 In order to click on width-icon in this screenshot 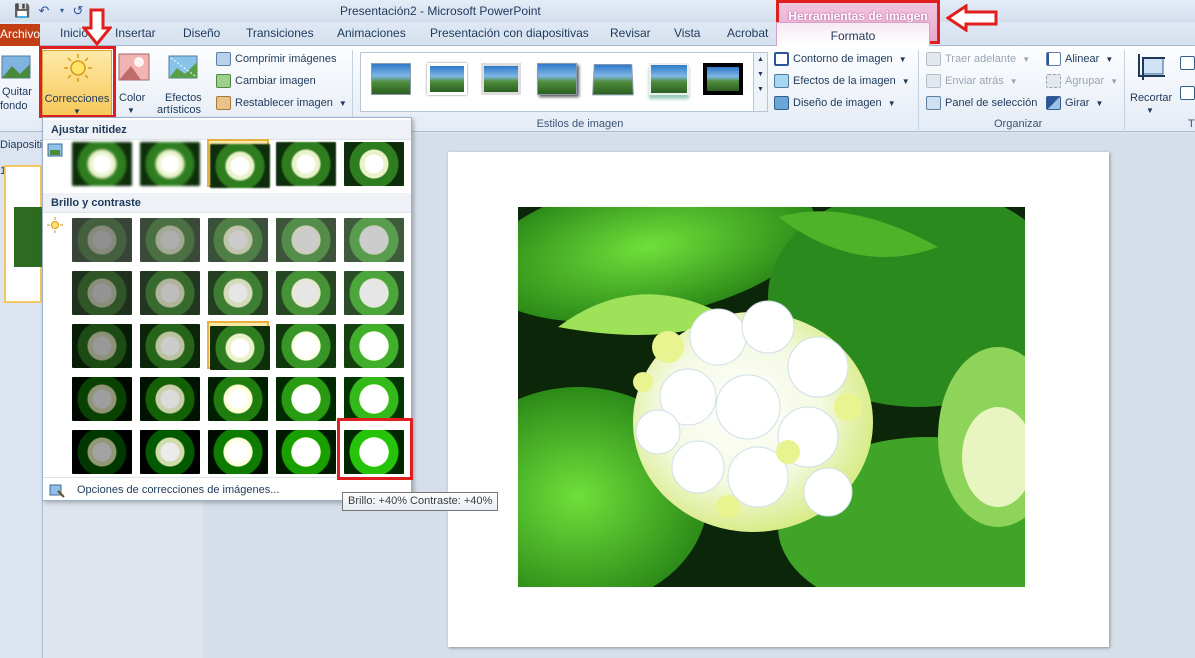, I will do `click(1187, 93)`.